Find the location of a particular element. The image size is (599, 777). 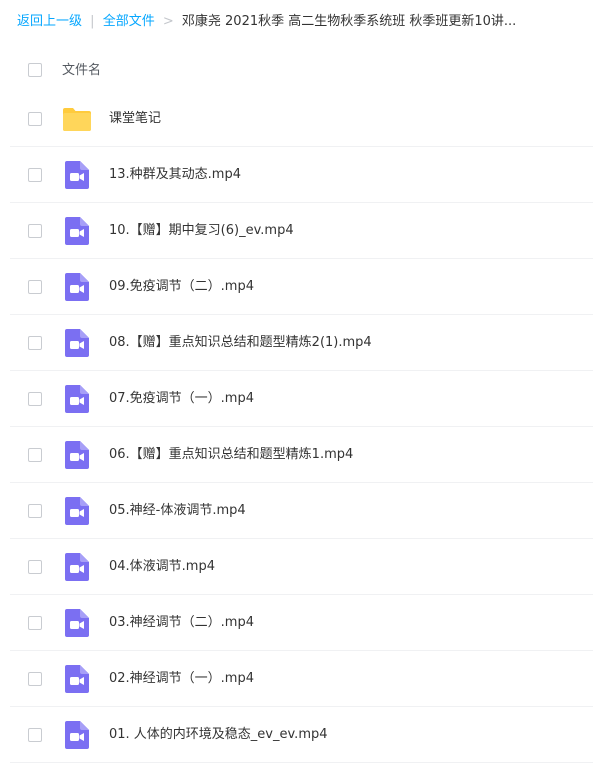

file-name: 01. 人体的内环境及稳态_ev_ev.mp4 is located at coordinates (218, 735).